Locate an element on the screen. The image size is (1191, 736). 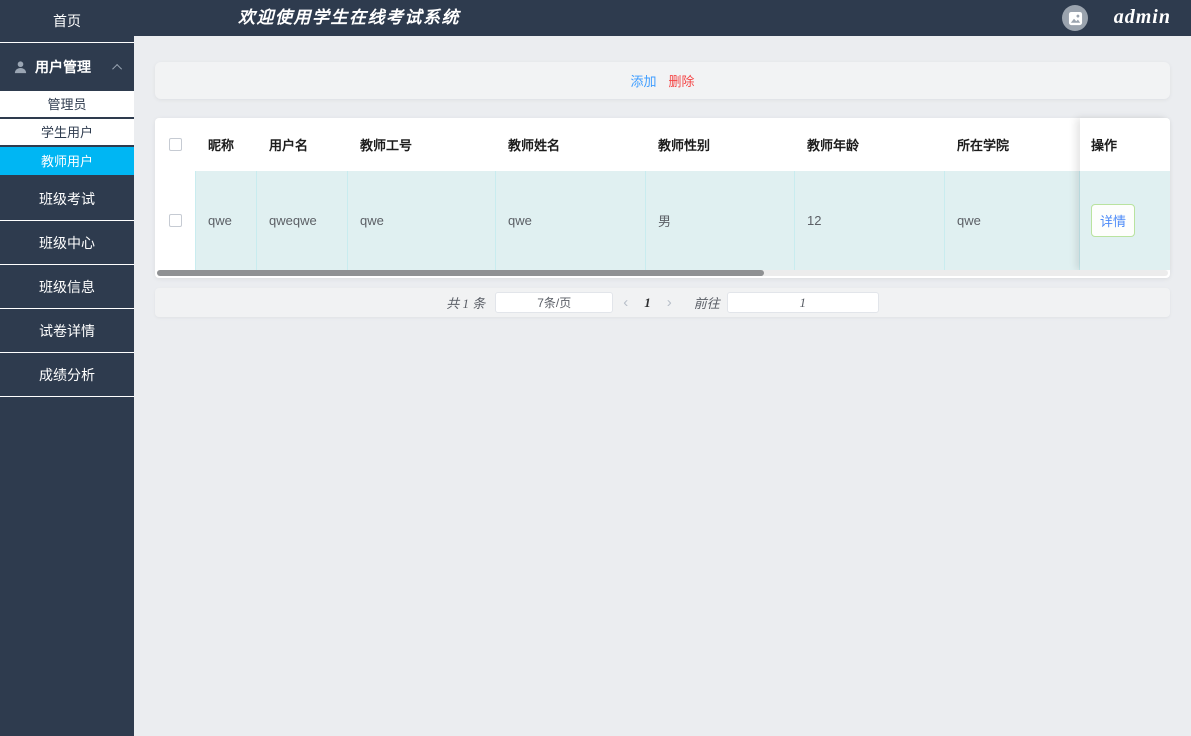
select-all-checkbox is located at coordinates (175, 144).